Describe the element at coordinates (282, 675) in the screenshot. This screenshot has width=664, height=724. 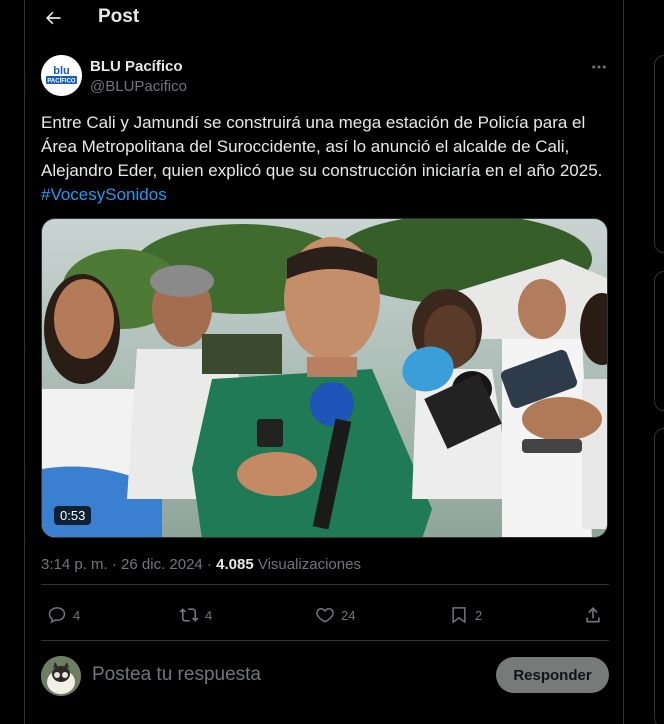
I see `reply-input` at that location.